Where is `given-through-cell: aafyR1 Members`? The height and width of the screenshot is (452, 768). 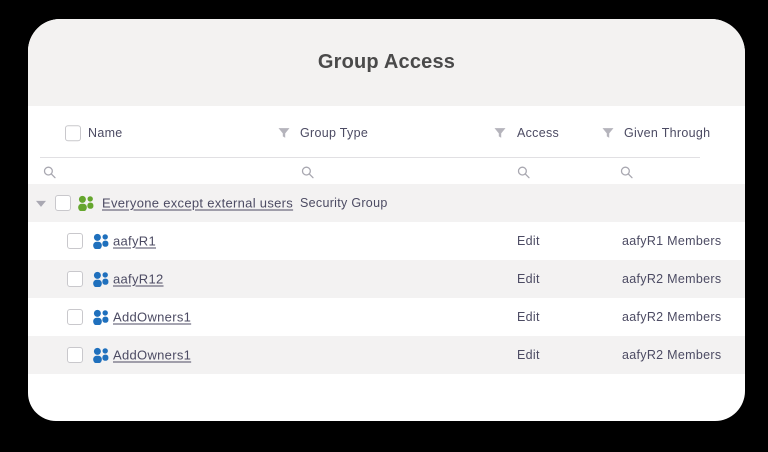
given-through-cell: aafyR1 Members is located at coordinates (672, 241).